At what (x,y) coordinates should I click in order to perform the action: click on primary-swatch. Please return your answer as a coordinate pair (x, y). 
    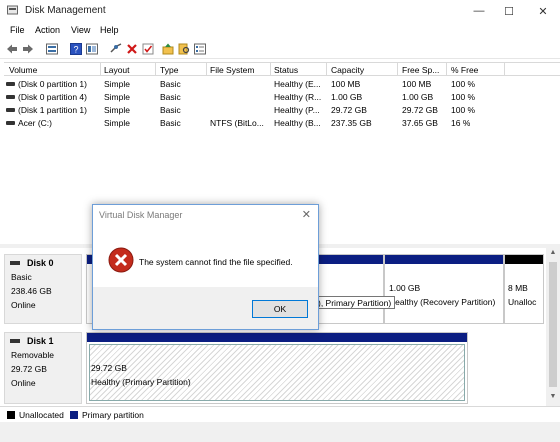
    Looking at the image, I should click on (74, 415).